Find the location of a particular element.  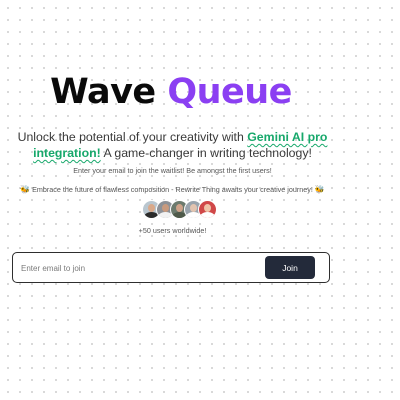

avatar is located at coordinates (207, 209).